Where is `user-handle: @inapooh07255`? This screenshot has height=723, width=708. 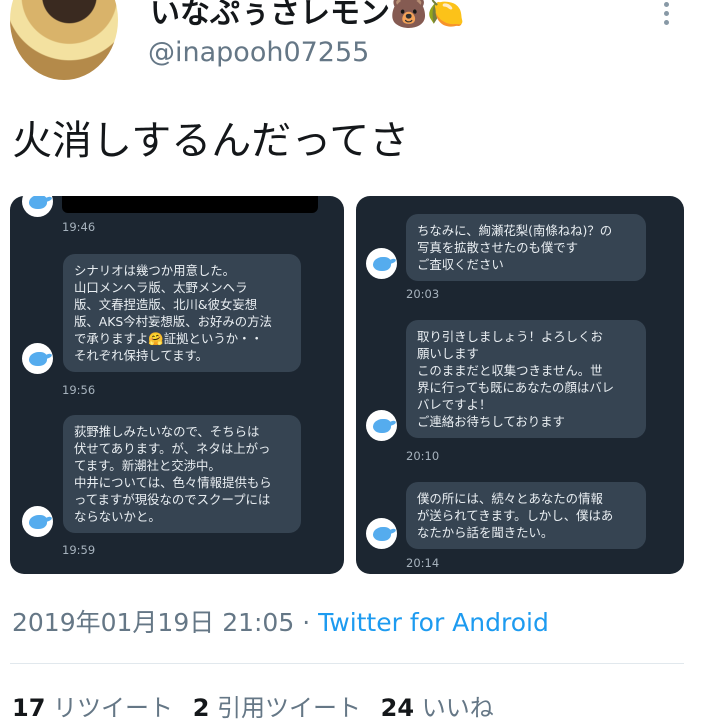
user-handle: @inapooh07255 is located at coordinates (258, 52).